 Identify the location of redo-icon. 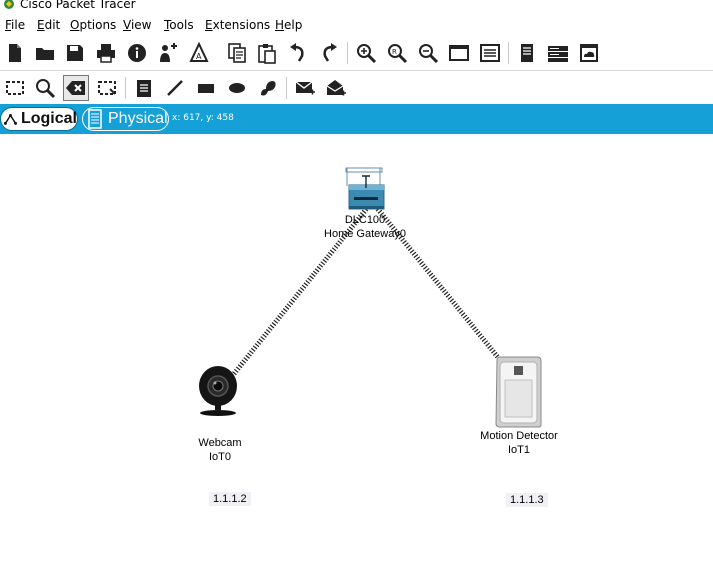
(330, 52).